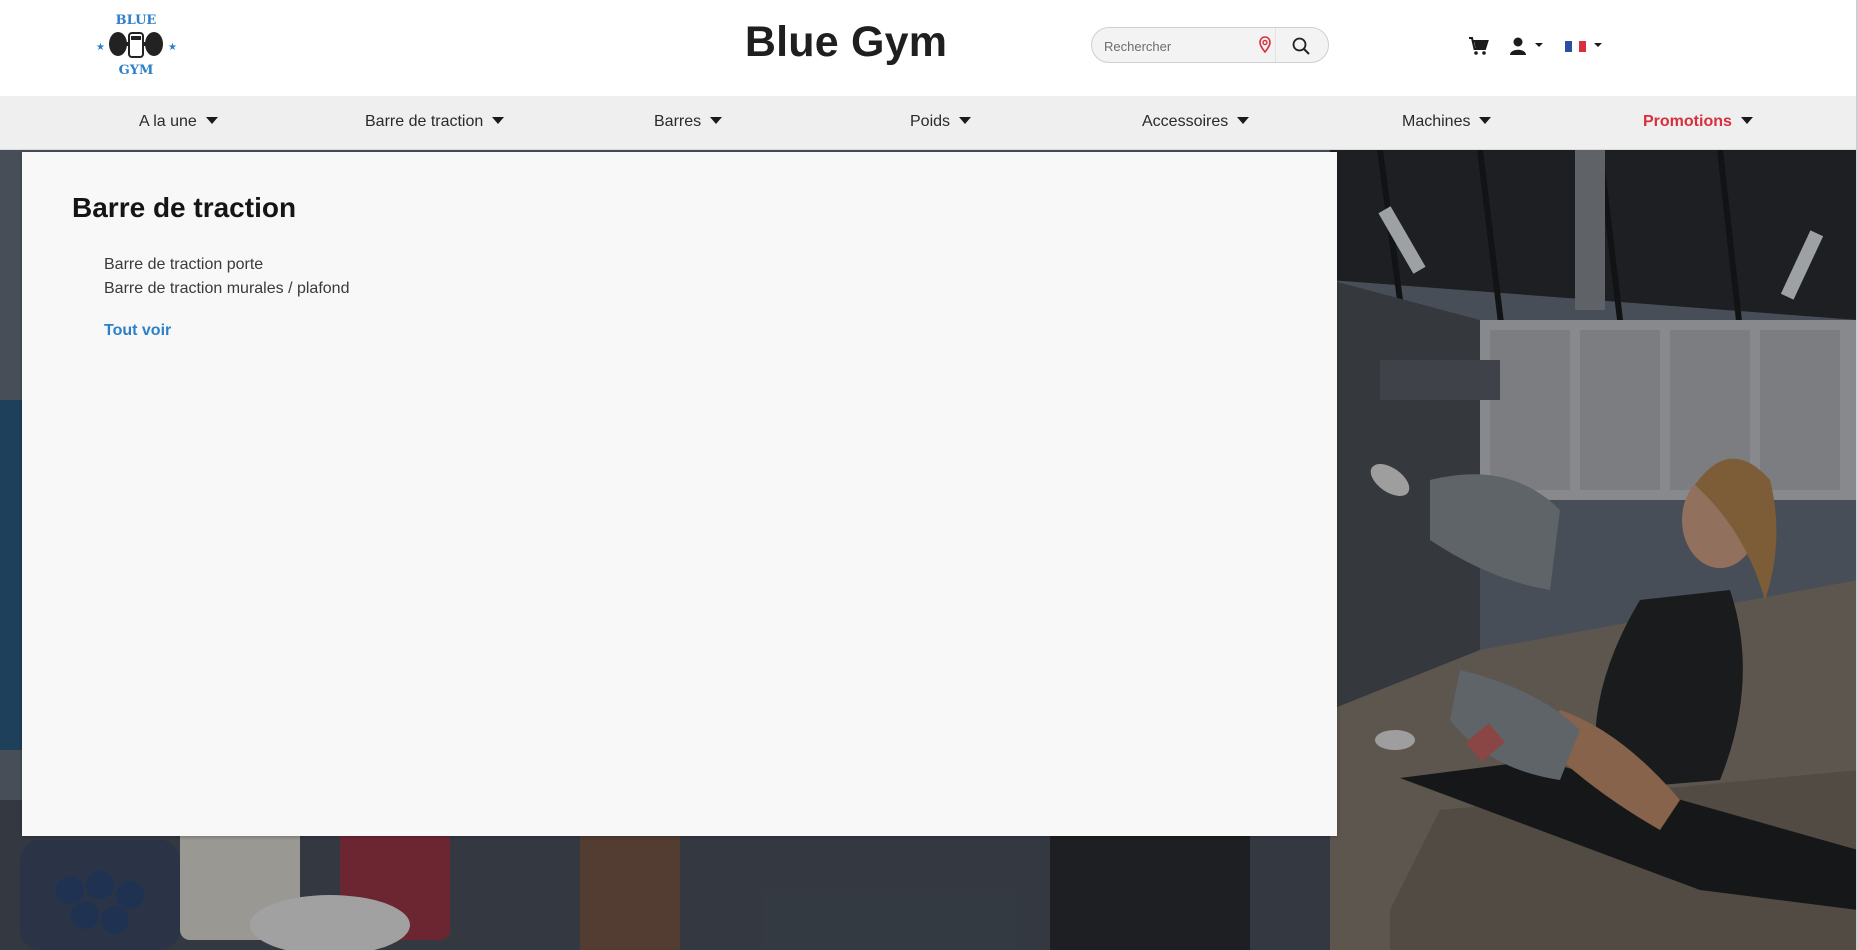 The image size is (1858, 950). Describe the element at coordinates (184, 208) in the screenshot. I see `mega-menu-title: Barre de traction` at that location.